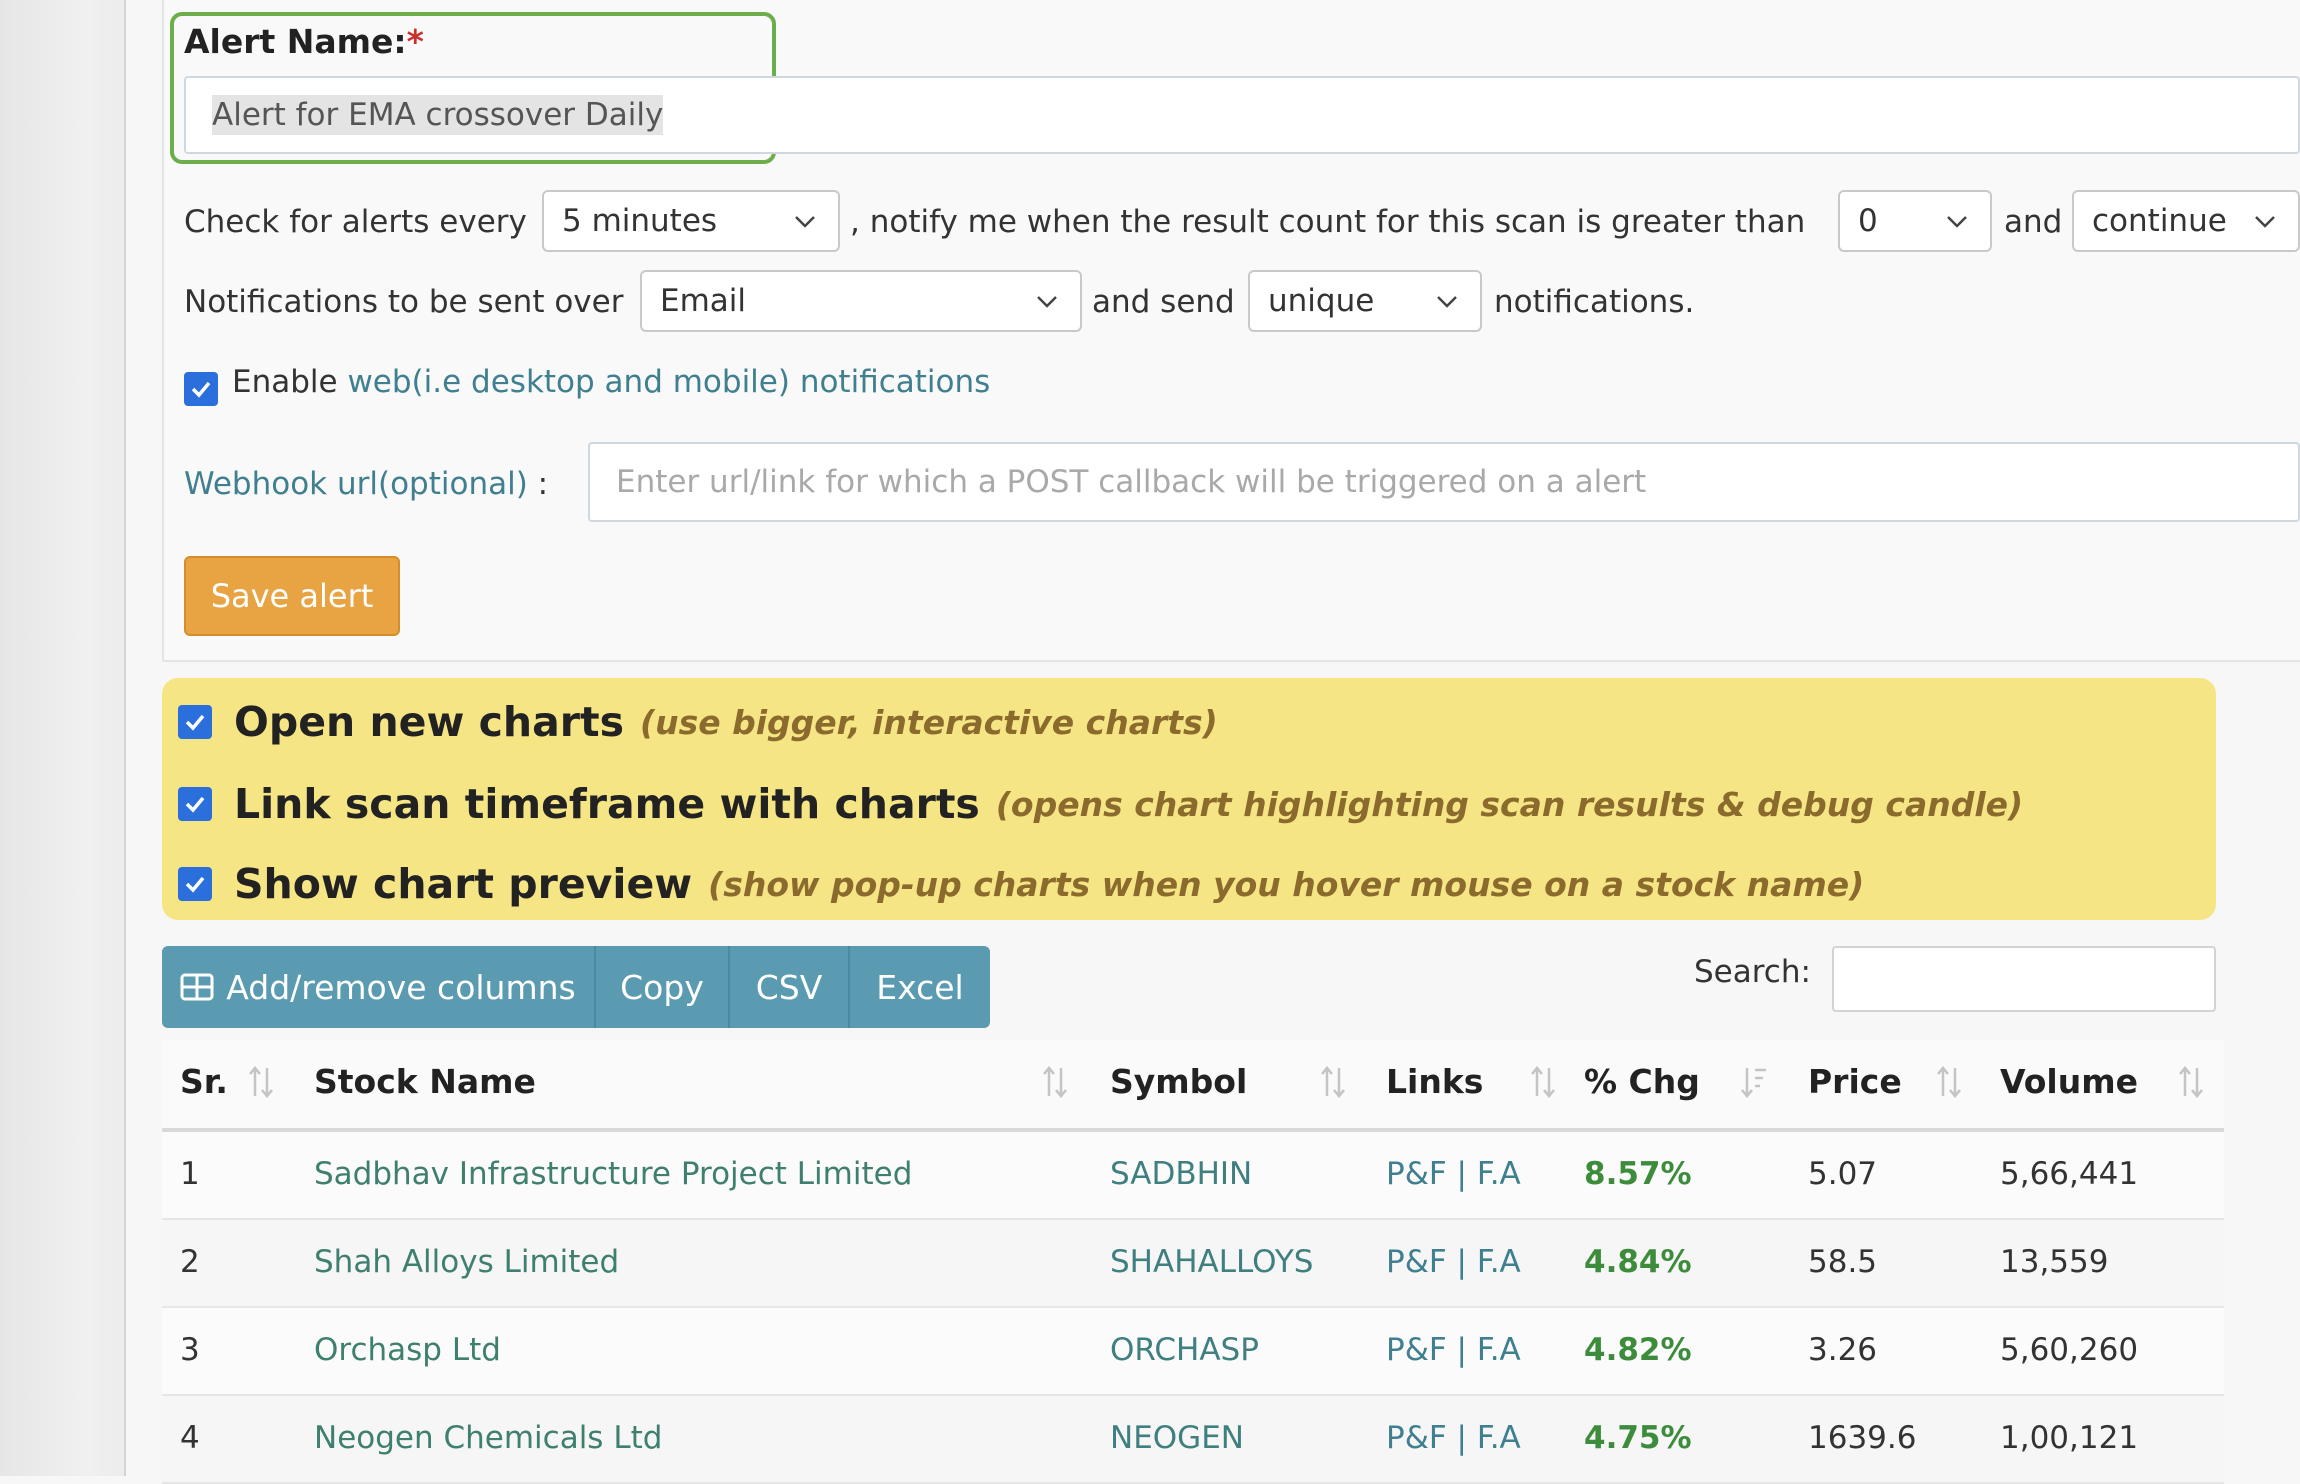  Describe the element at coordinates (2069, 1174) in the screenshot. I see `cell-volume: 5,66,441` at that location.